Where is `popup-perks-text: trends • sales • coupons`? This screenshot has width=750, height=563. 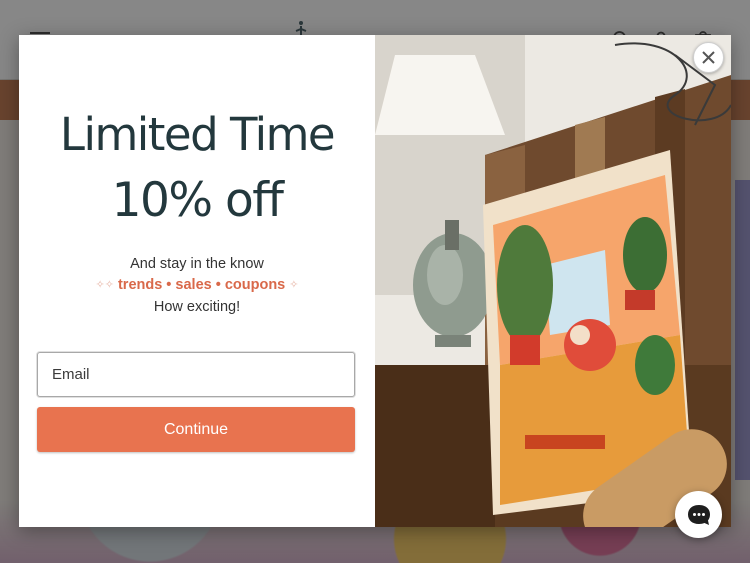 popup-perks-text: trends • sales • coupons is located at coordinates (201, 285).